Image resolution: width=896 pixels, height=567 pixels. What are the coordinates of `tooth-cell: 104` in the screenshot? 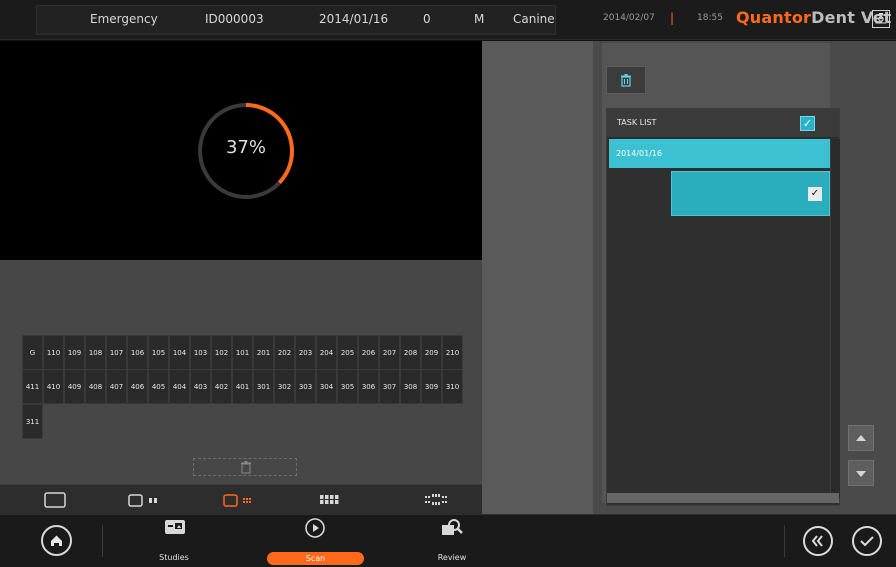 It's located at (179, 352).